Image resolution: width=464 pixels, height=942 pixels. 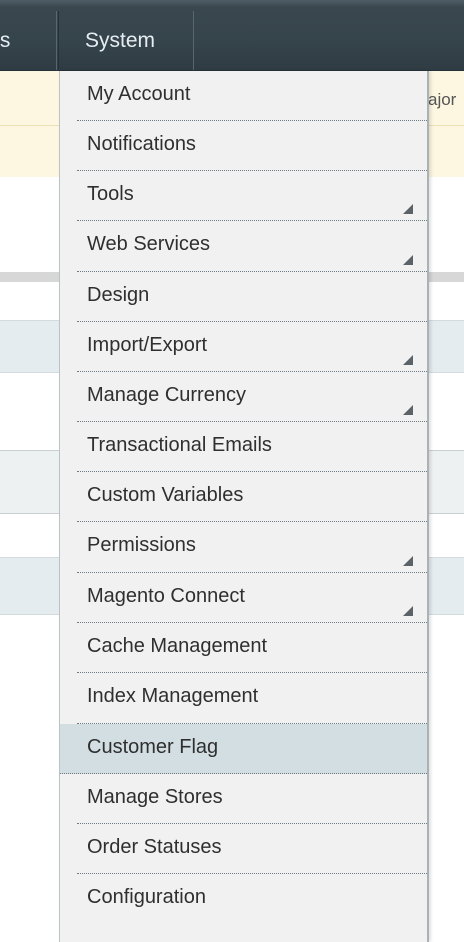 What do you see at coordinates (252, 598) in the screenshot?
I see `menu-item-magento-connect: Magento Connect` at bounding box center [252, 598].